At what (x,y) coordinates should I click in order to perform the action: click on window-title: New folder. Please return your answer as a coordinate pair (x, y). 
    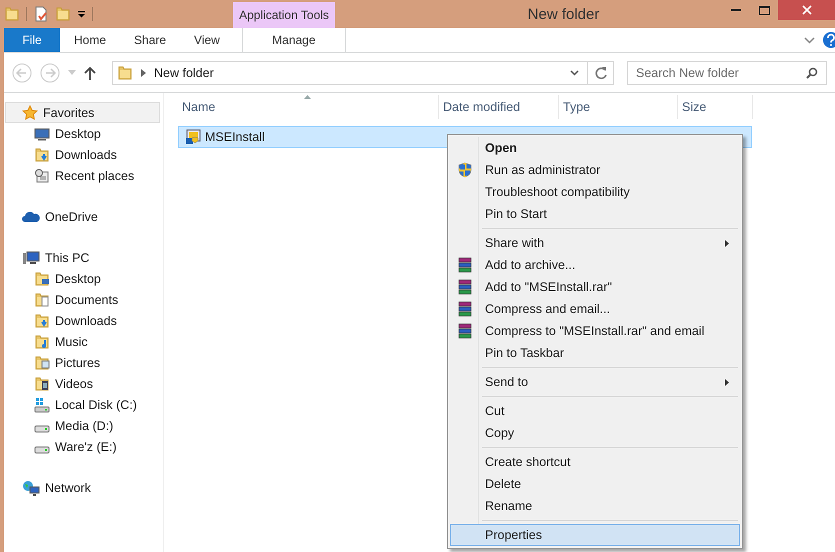
    Looking at the image, I should click on (563, 14).